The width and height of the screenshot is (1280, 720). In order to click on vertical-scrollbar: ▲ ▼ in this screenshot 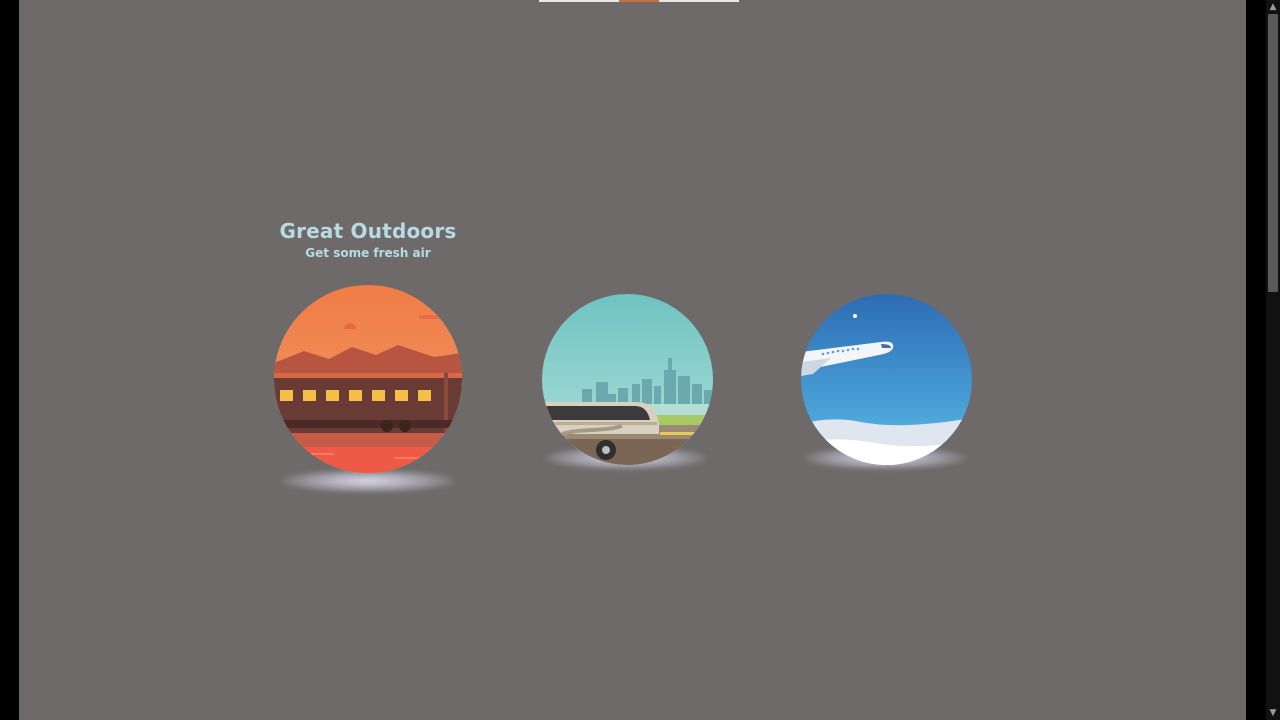, I will do `click(1273, 360)`.